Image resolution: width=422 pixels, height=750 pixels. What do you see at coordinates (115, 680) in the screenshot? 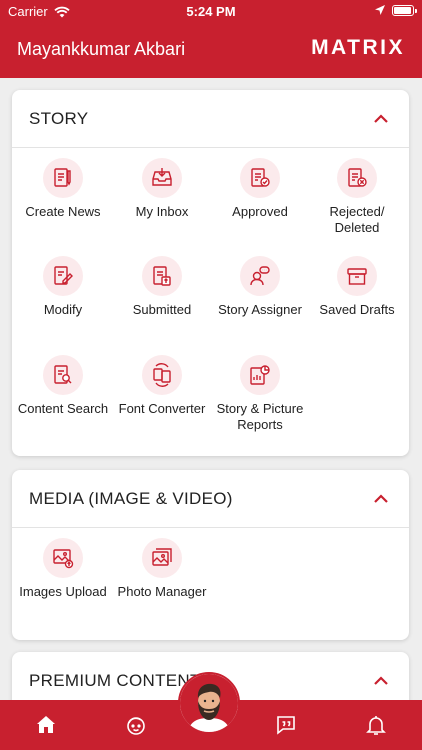
I see `section-title: PREMIUM CONTENT` at bounding box center [115, 680].